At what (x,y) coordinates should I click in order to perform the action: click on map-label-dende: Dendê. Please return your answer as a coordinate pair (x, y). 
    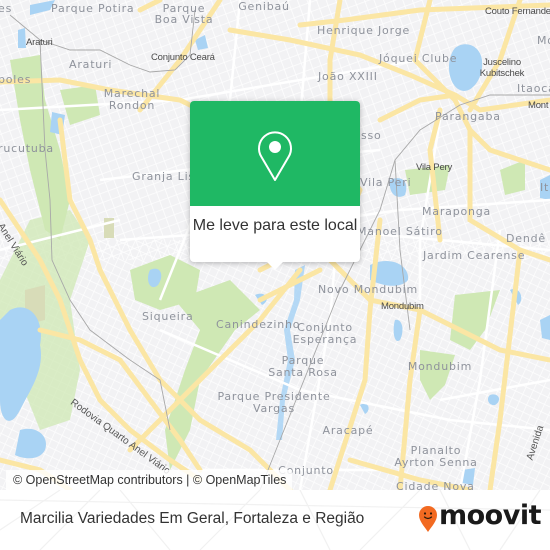
    Looking at the image, I should click on (526, 238).